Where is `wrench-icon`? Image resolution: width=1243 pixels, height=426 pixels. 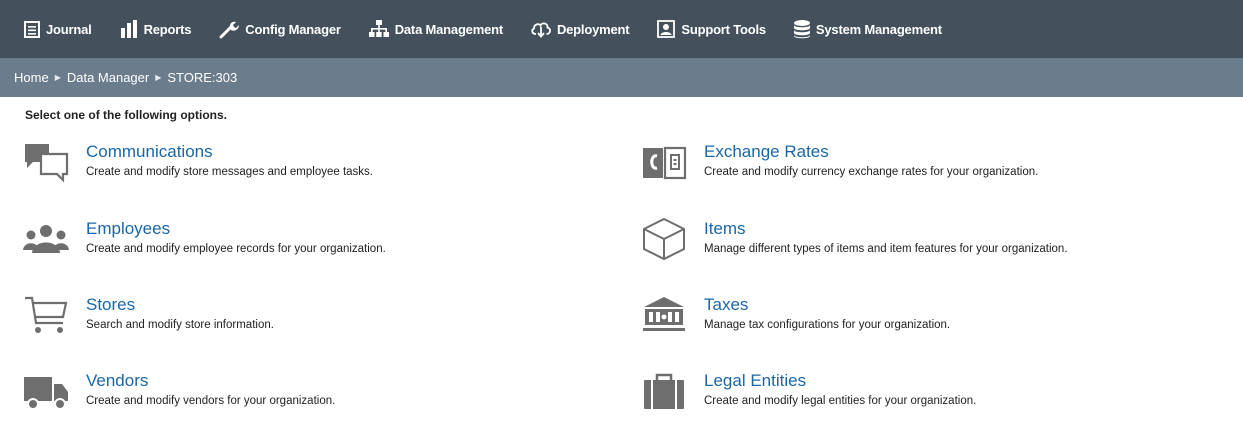 wrench-icon is located at coordinates (229, 30).